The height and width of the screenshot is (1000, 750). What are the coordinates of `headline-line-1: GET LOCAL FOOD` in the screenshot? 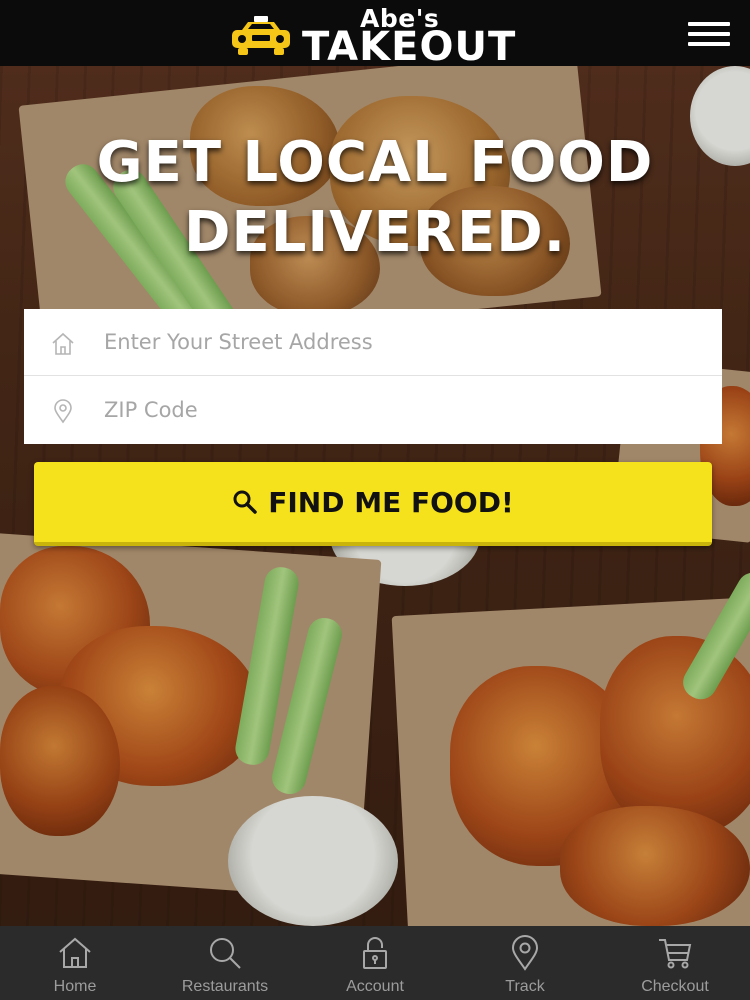 It's located at (375, 162).